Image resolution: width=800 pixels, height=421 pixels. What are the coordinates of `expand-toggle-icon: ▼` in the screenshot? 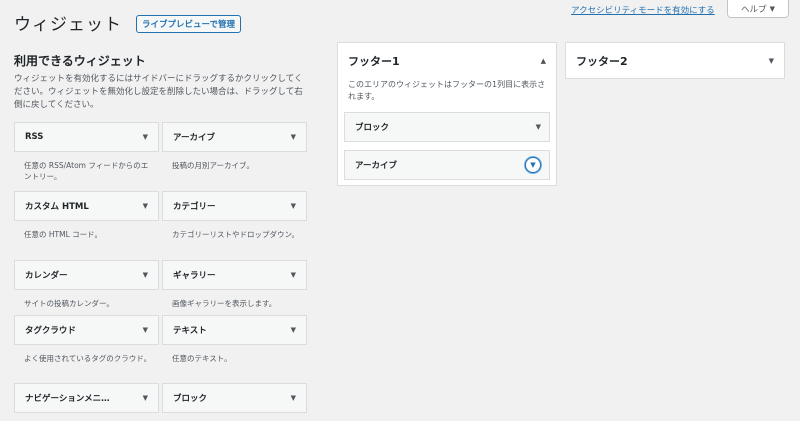 It's located at (533, 165).